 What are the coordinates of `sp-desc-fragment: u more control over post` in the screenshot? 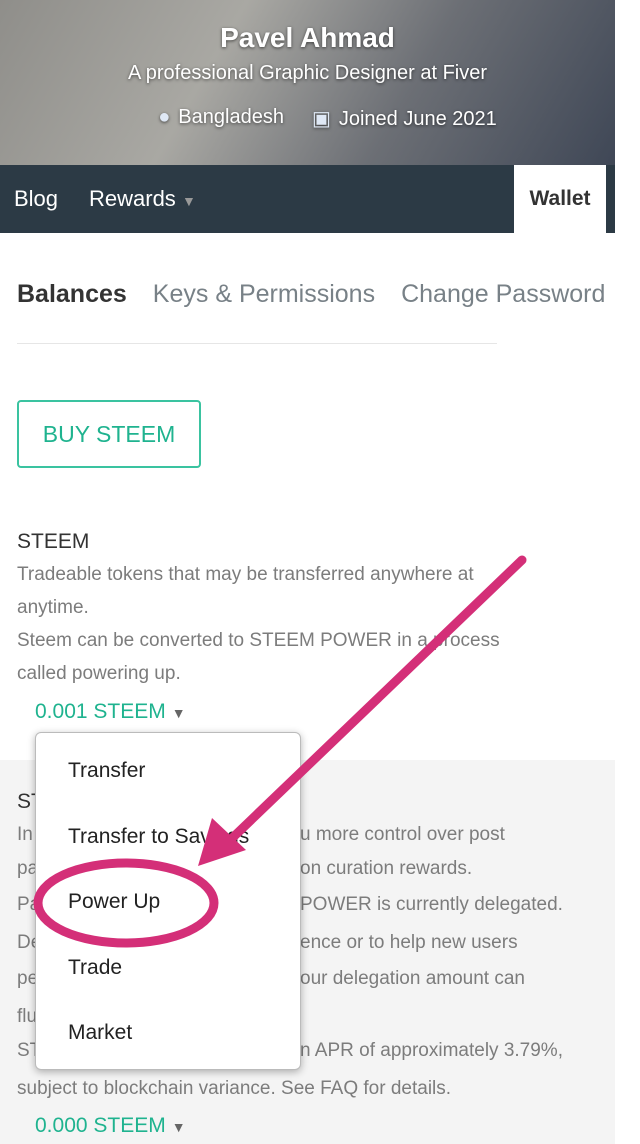 It's located at (402, 834).